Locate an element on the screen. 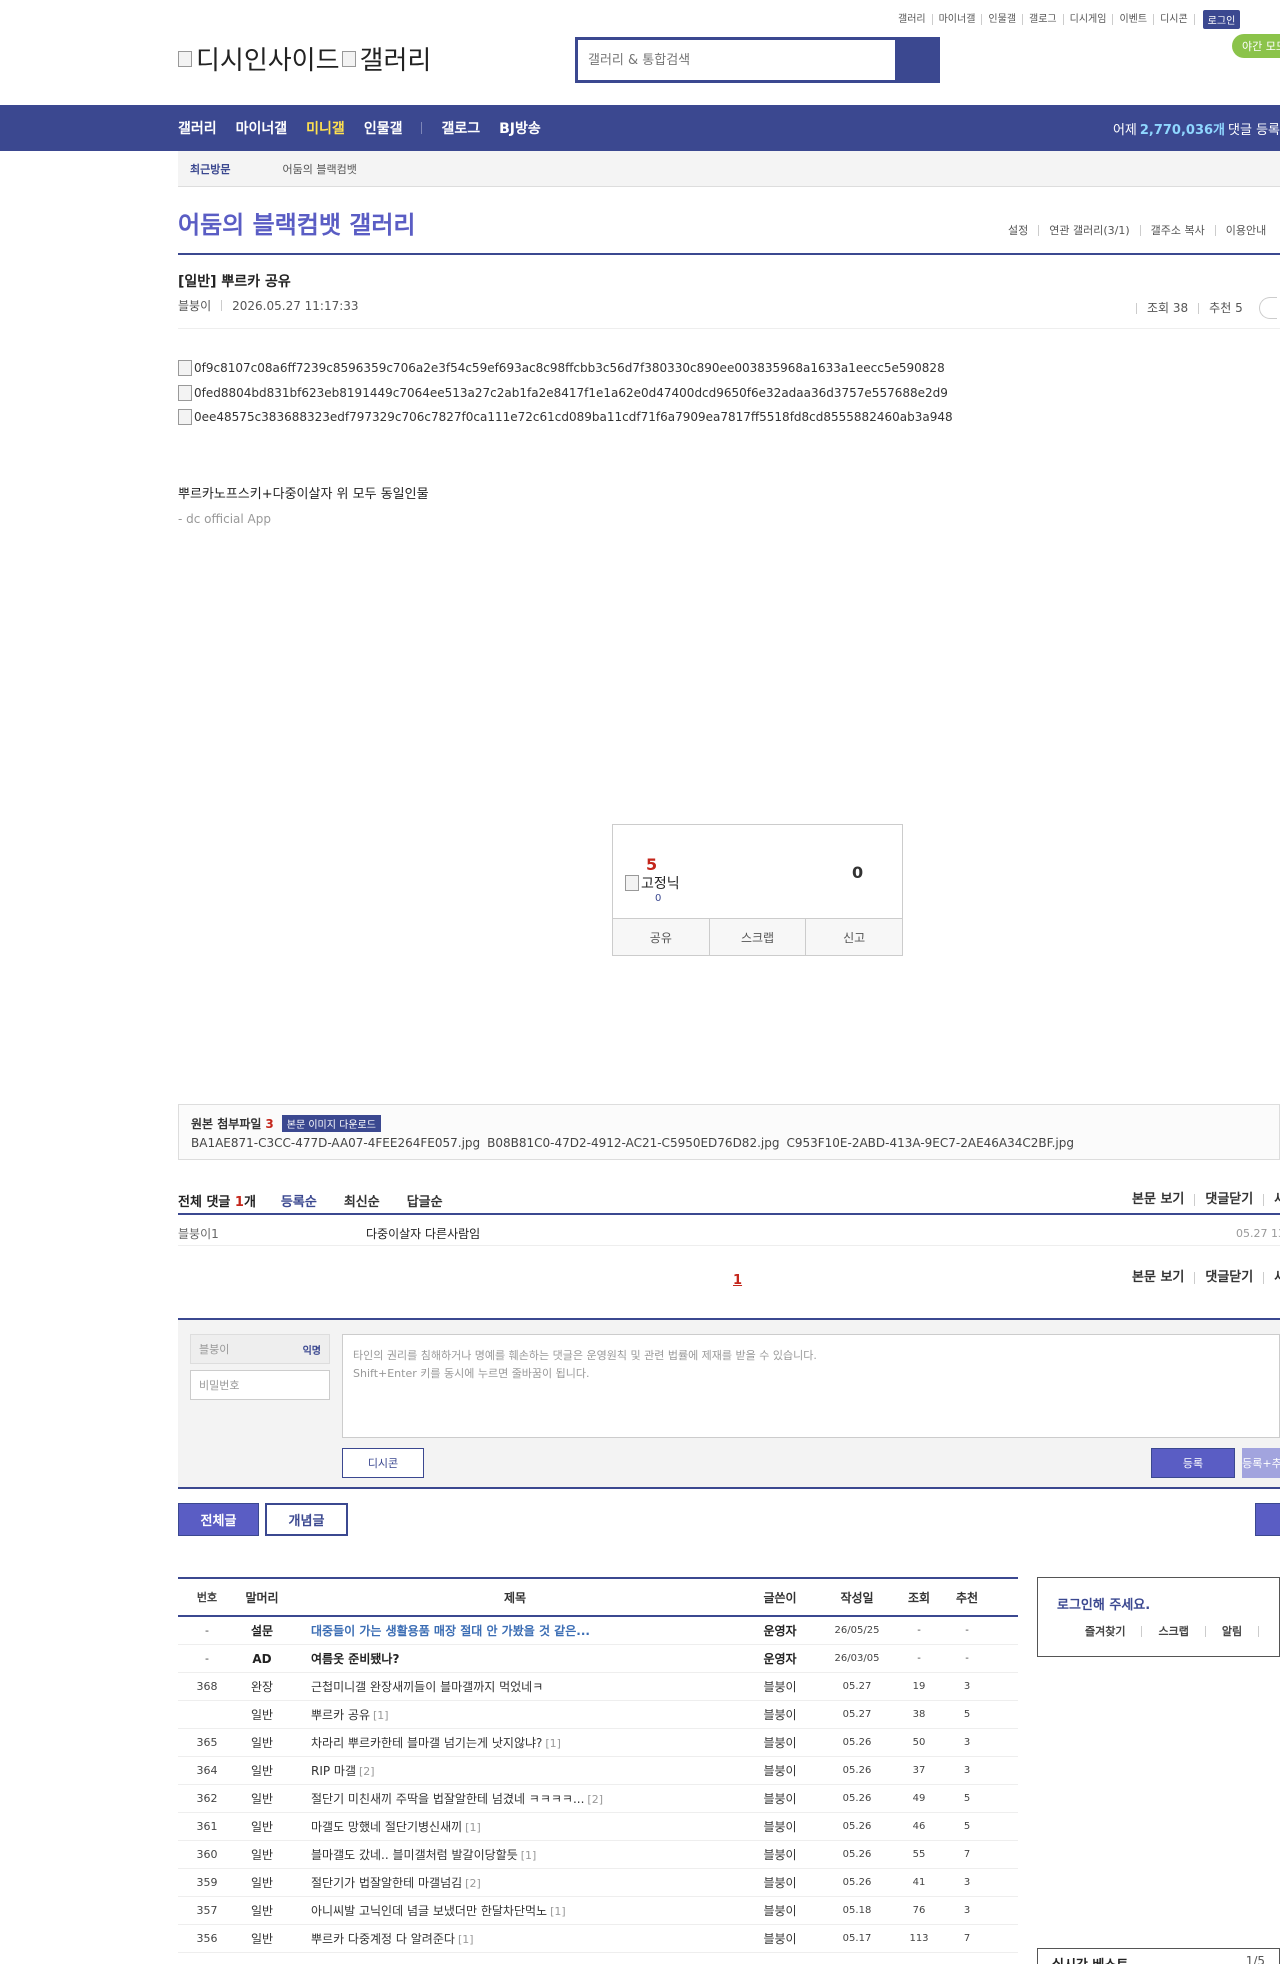 This screenshot has height=1964, width=1280. comment-count-button is located at coordinates (1267, 308).